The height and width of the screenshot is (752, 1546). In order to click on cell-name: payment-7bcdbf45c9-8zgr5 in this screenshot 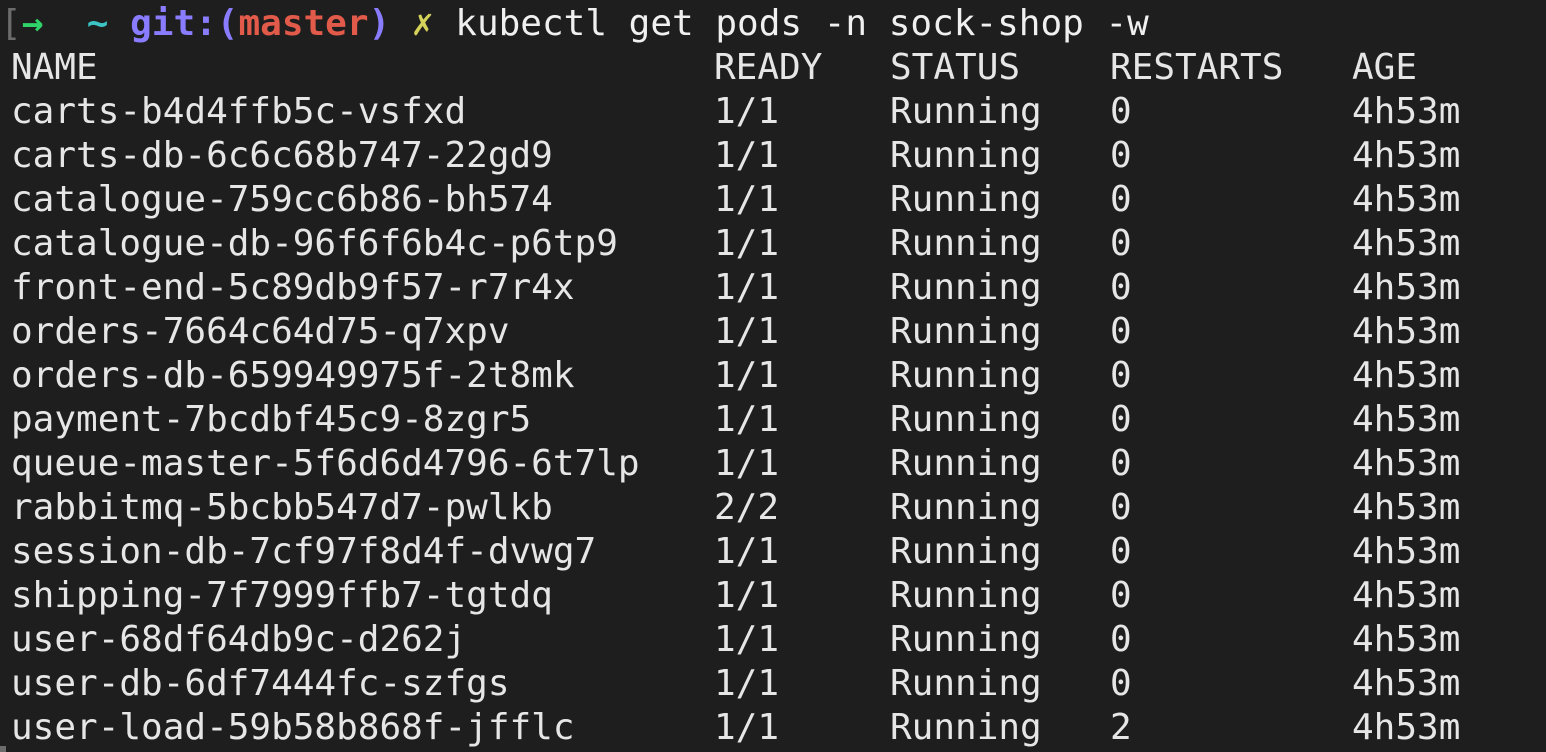, I will do `click(271, 419)`.